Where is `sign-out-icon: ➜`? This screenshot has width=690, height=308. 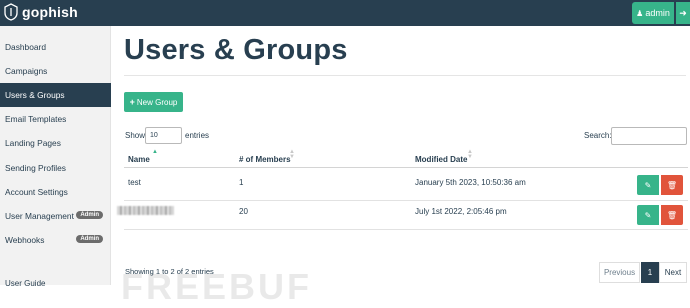 sign-out-icon: ➜ is located at coordinates (683, 12).